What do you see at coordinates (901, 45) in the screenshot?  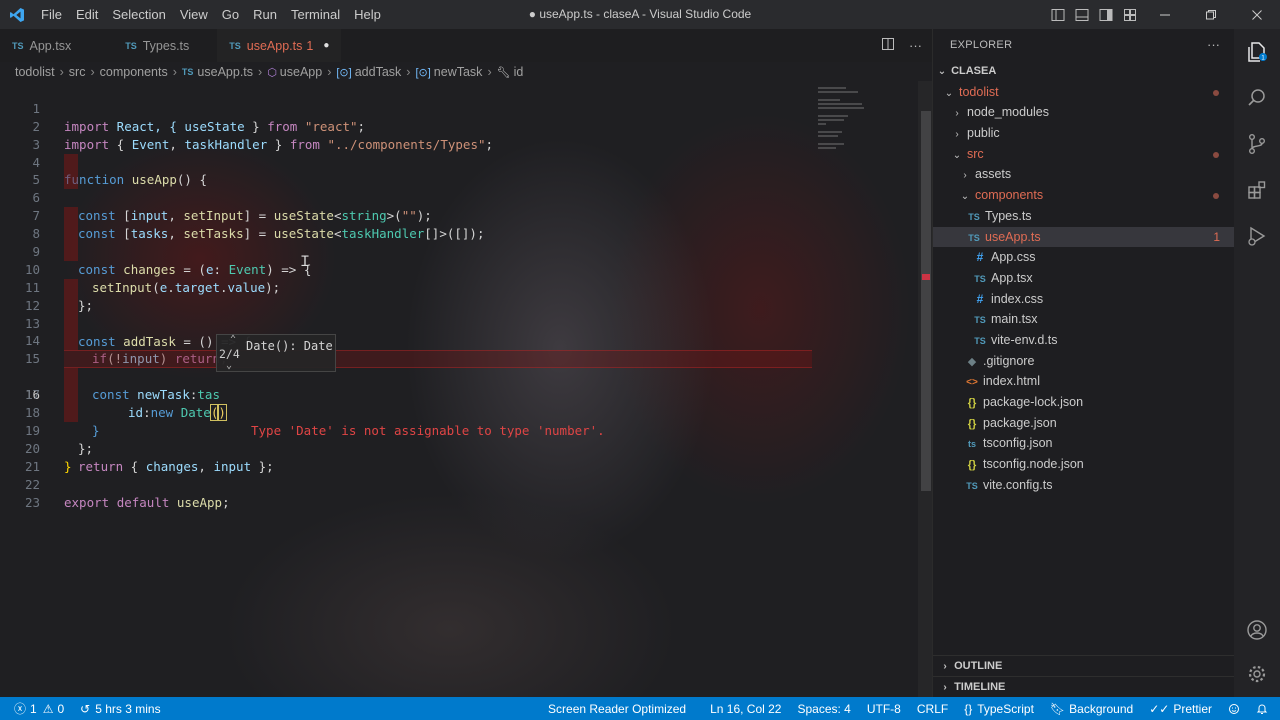 I see `tab-actions: ···` at bounding box center [901, 45].